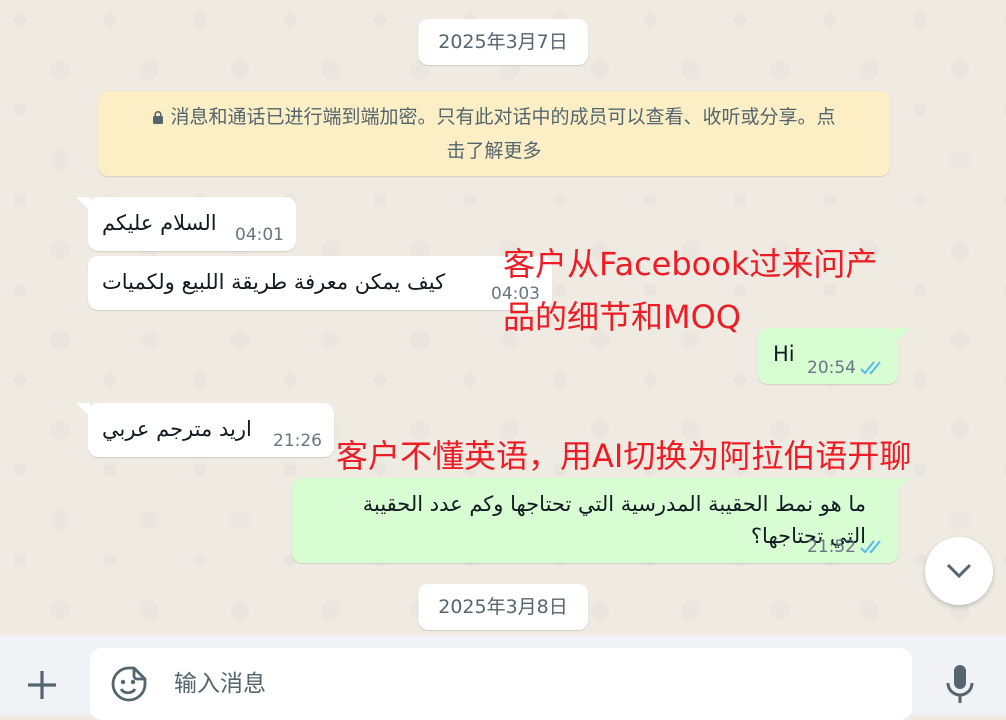 This screenshot has height=720, width=1006. What do you see at coordinates (503, 42) in the screenshot?
I see `date-separator: 2025年3月7日` at bounding box center [503, 42].